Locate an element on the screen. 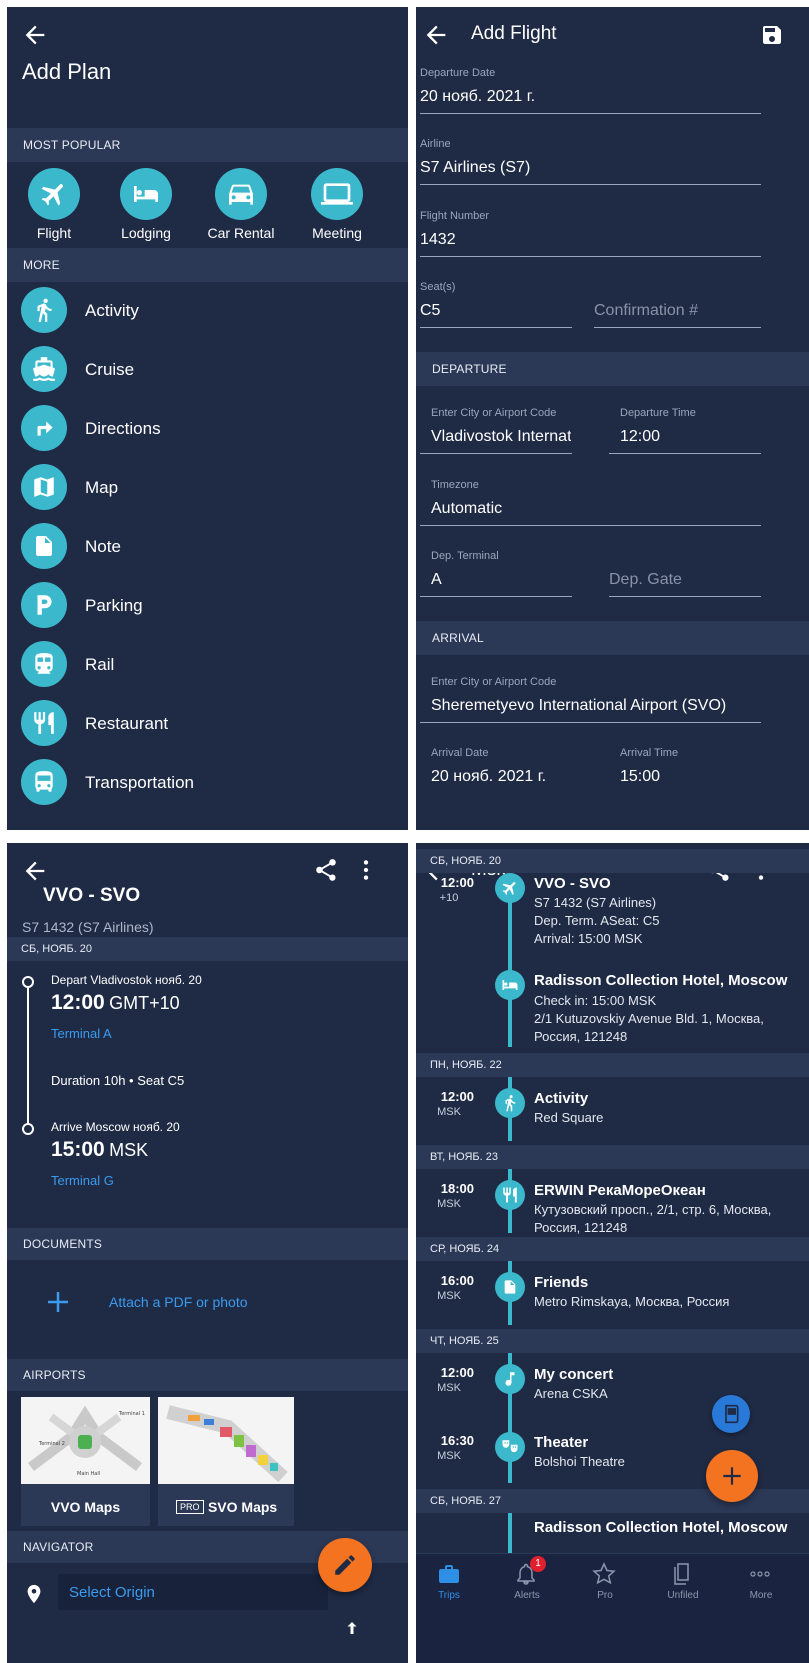  nav-trips: Trips is located at coordinates (449, 1583).